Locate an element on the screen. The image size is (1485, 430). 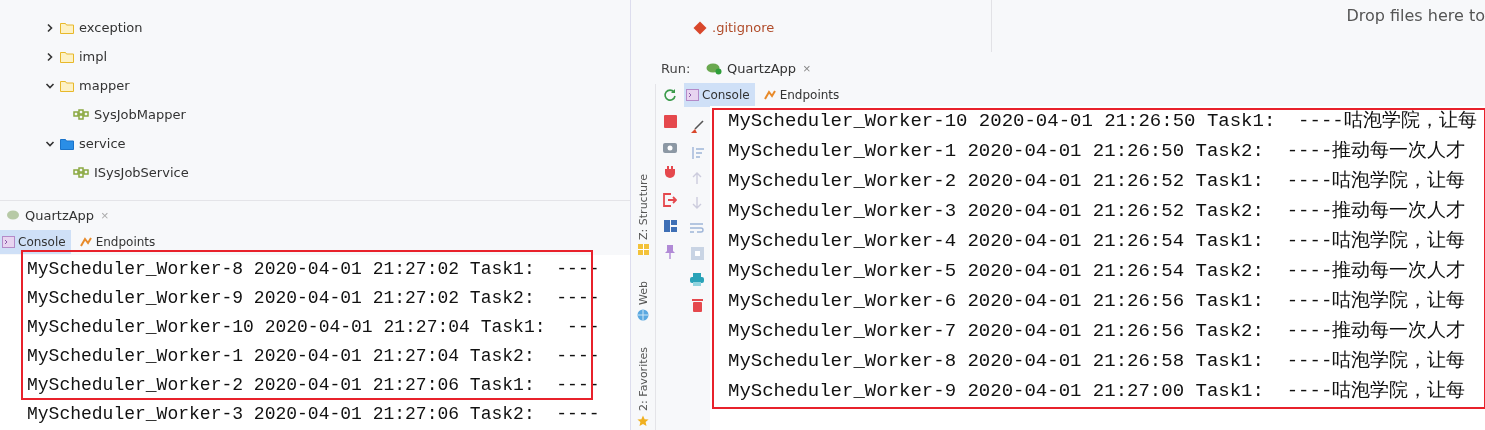
stop-icon is located at coordinates (670, 121).